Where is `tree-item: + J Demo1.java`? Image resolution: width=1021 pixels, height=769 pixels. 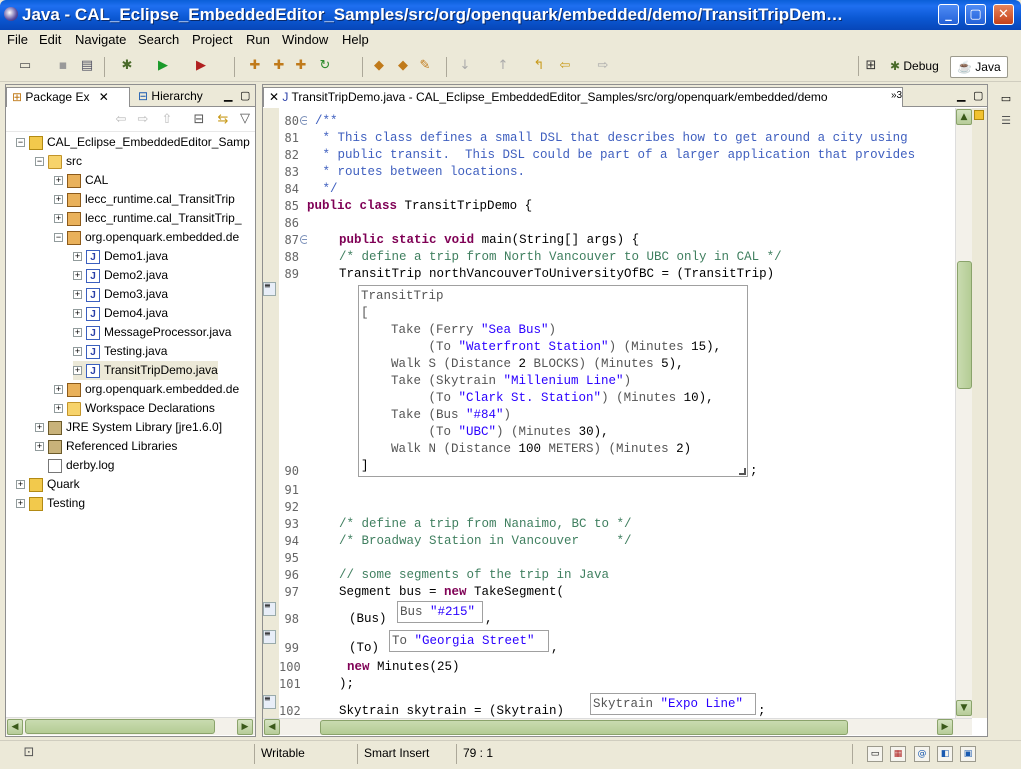
tree-item: + J Demo1.java is located at coordinates (120, 256).